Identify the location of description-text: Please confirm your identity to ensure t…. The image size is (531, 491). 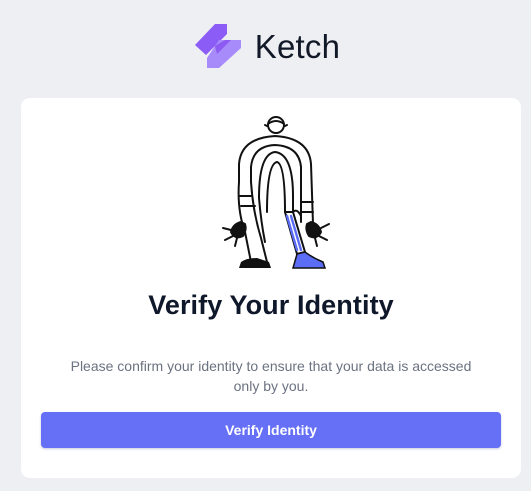
(271, 376).